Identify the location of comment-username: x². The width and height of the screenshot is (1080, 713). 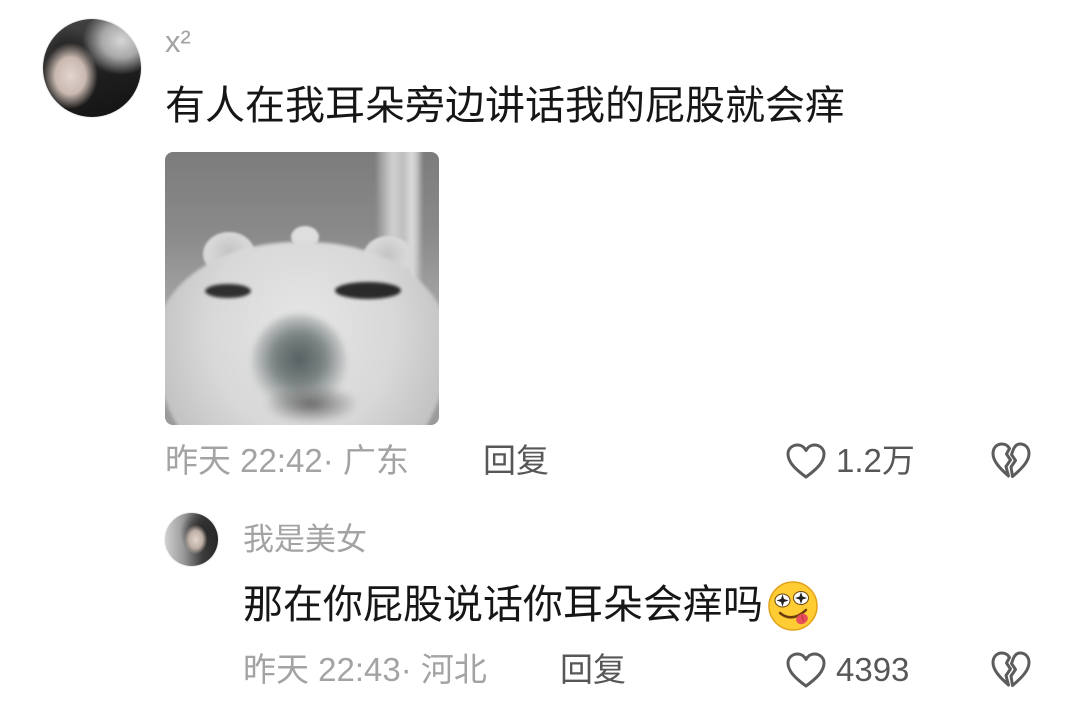
(178, 42).